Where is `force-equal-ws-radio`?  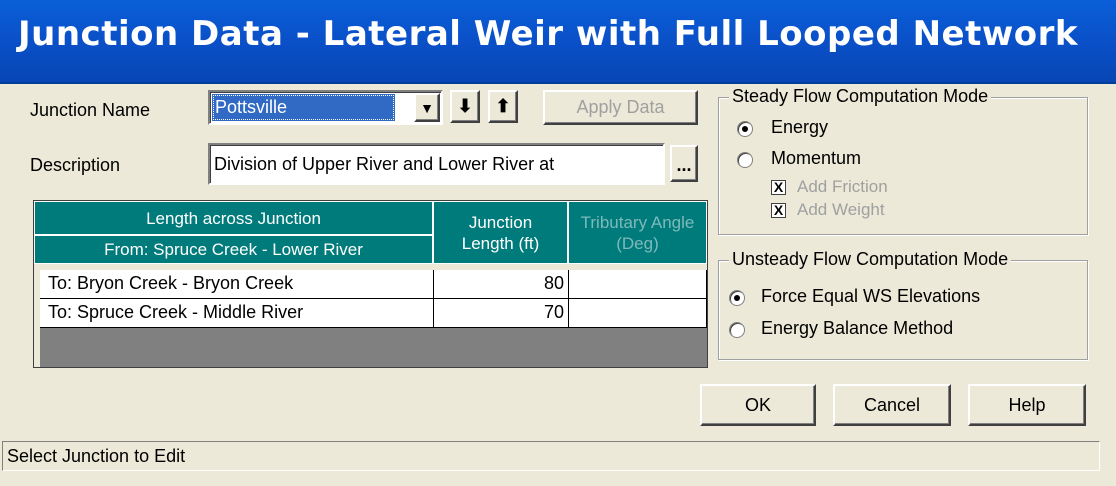 force-equal-ws-radio is located at coordinates (737, 298).